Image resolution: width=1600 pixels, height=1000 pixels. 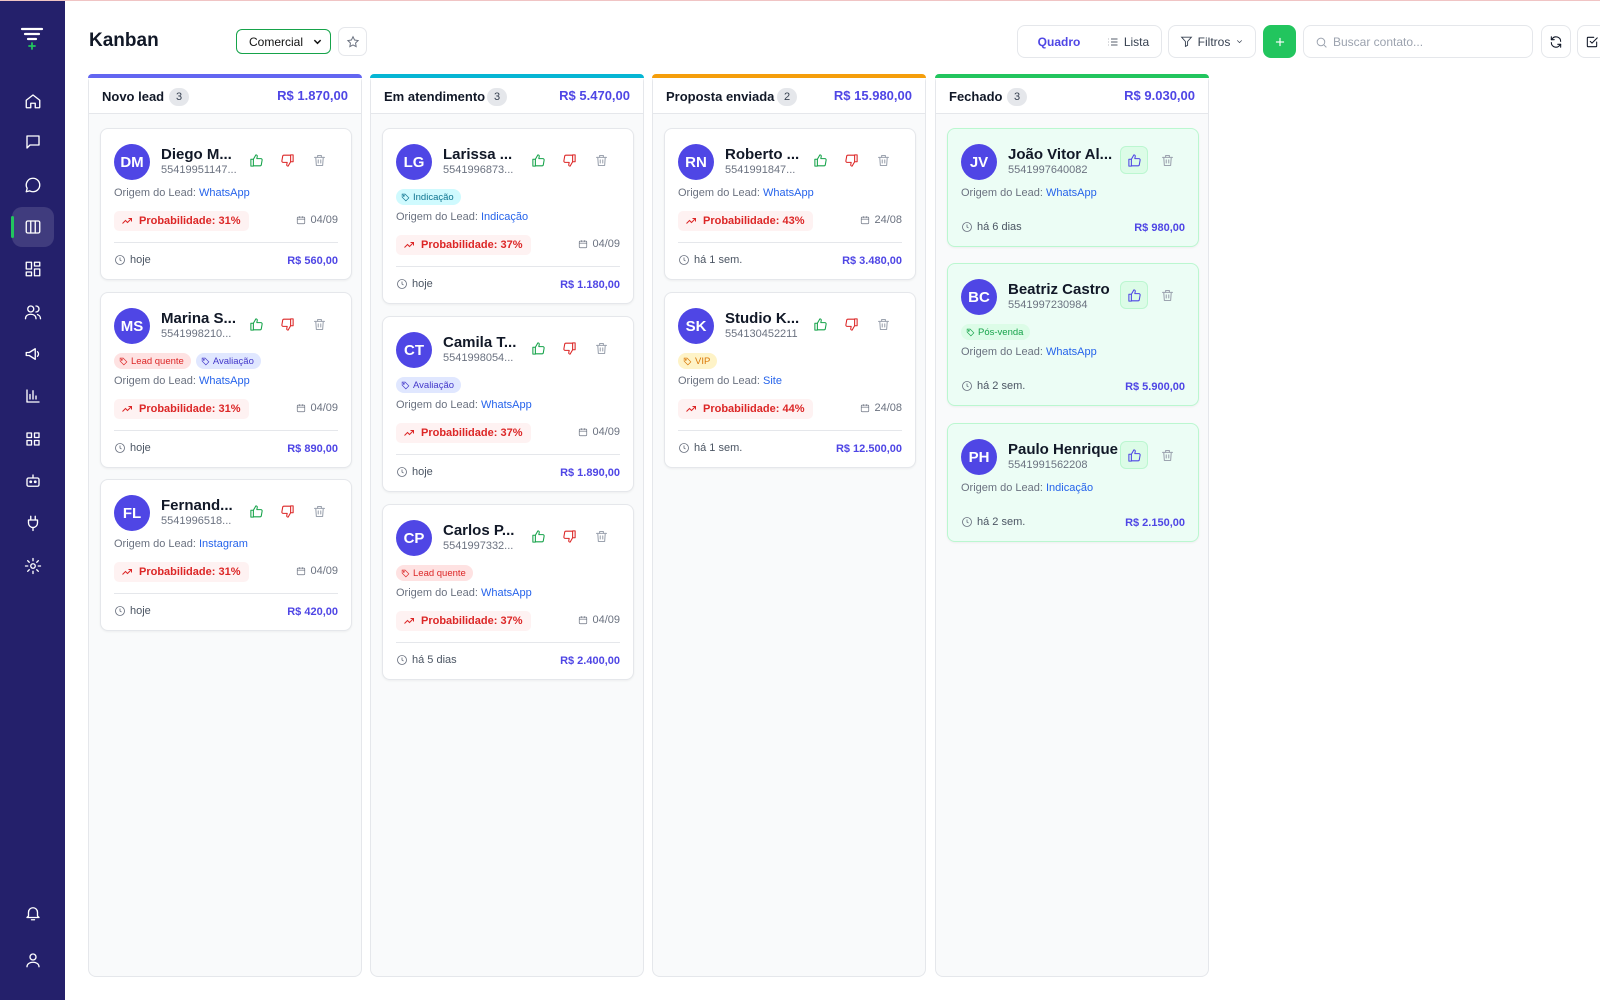 What do you see at coordinates (33, 481) in the screenshot?
I see `sidebar-item-bot` at bounding box center [33, 481].